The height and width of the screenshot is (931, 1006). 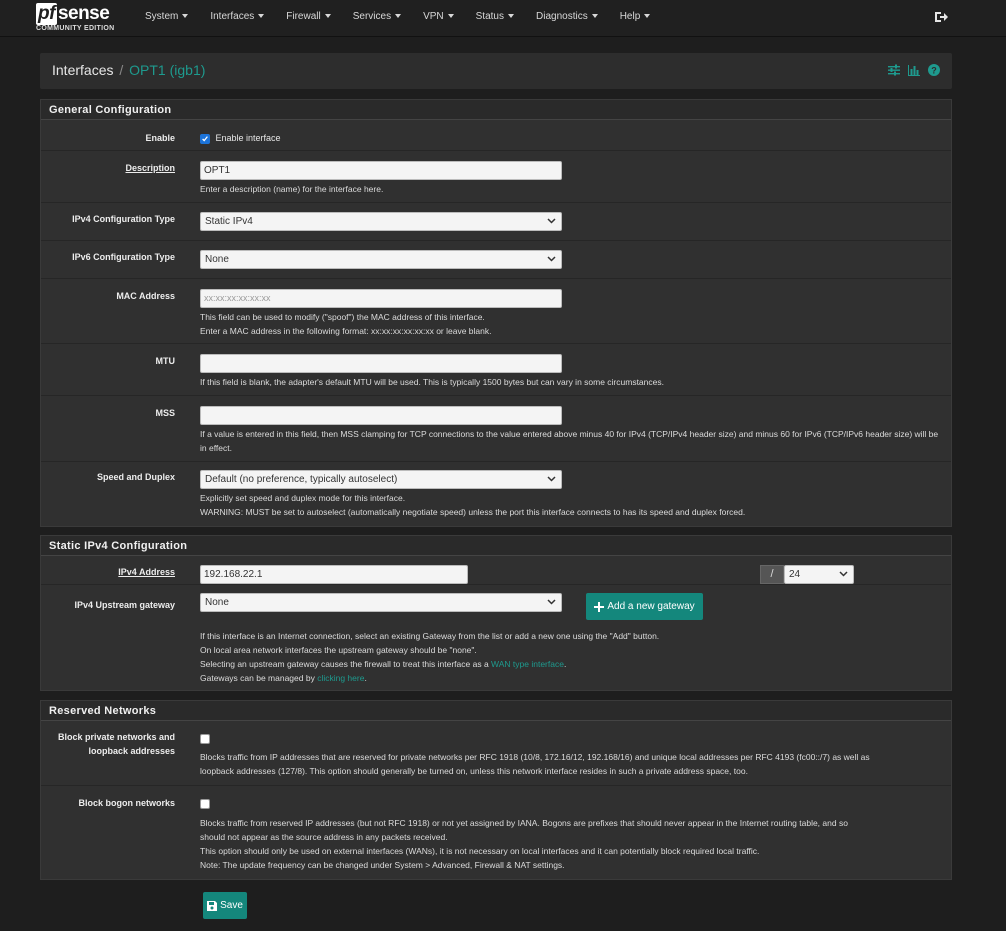 I want to click on help-circle-icon: ?, so click(x=934, y=70).